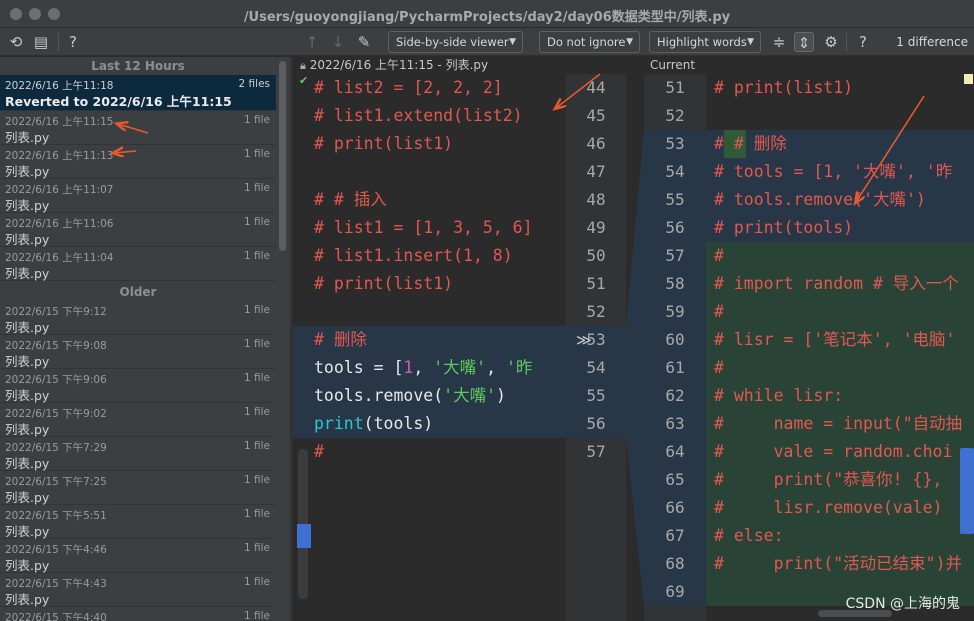  I want to click on ignore-whitespace-dropdown: Do not ignore ▼, so click(589, 42).